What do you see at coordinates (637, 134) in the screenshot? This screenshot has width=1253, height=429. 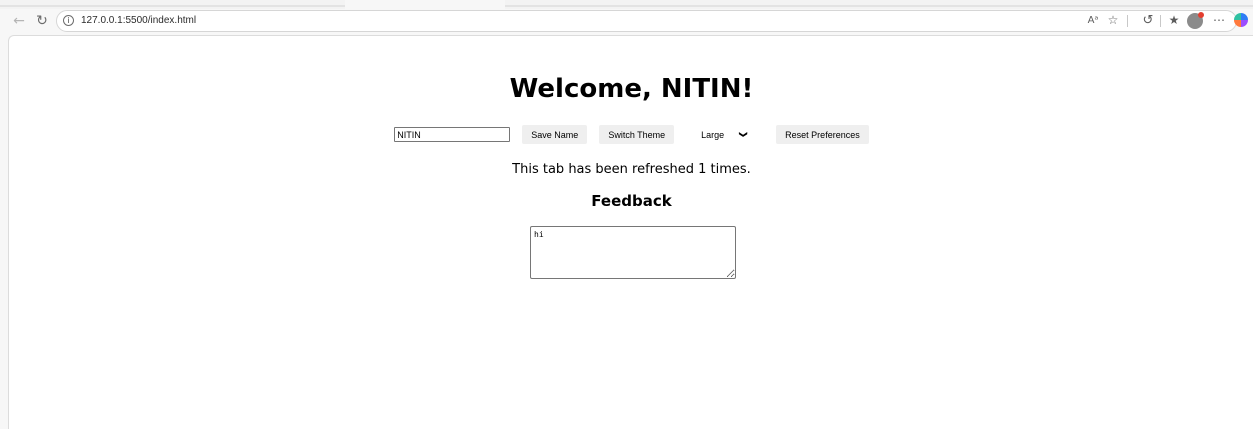 I see `switch-theme-button: Switch Theme` at bounding box center [637, 134].